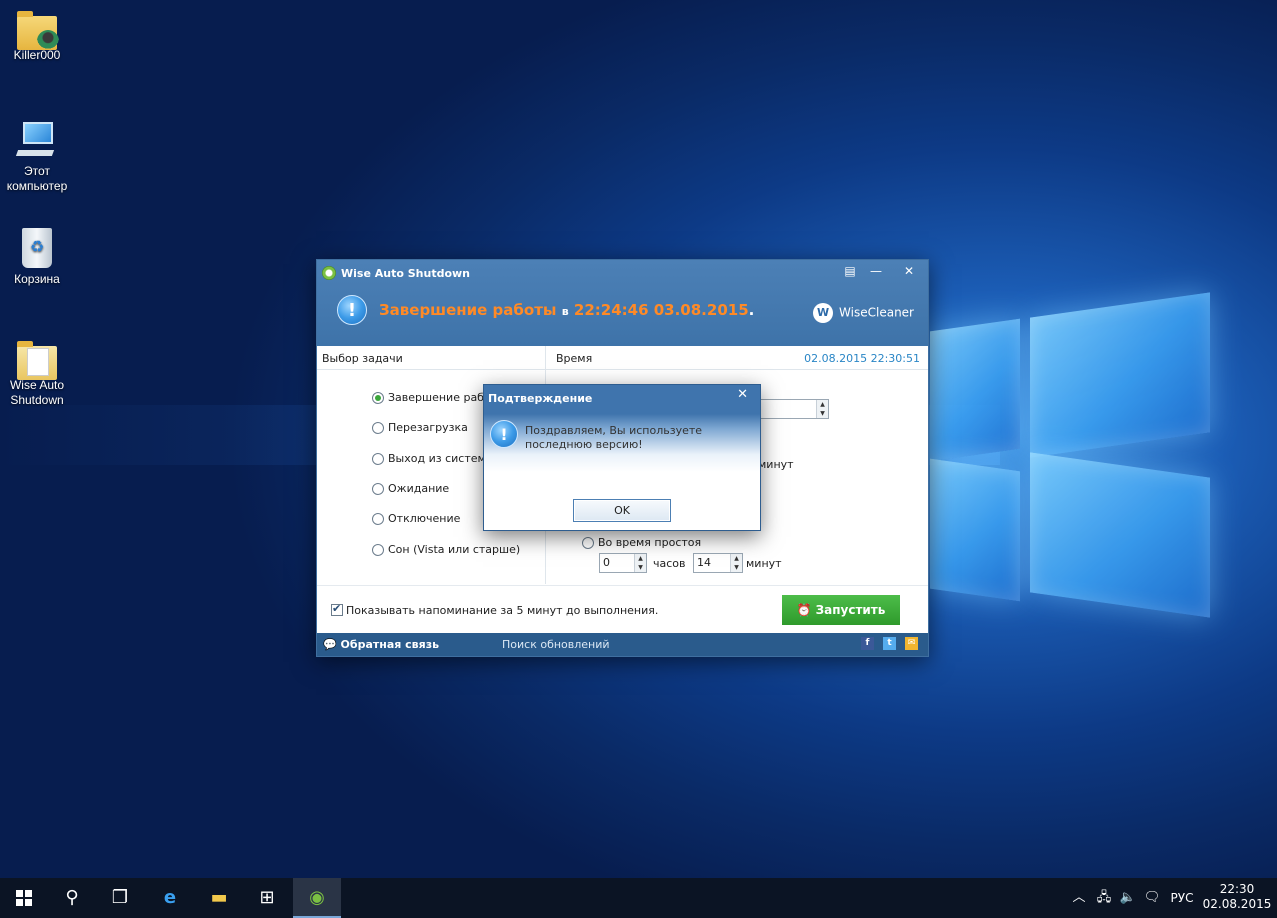 This screenshot has width=1277, height=918. I want to click on clock-time: 22:30, so click(1237, 889).